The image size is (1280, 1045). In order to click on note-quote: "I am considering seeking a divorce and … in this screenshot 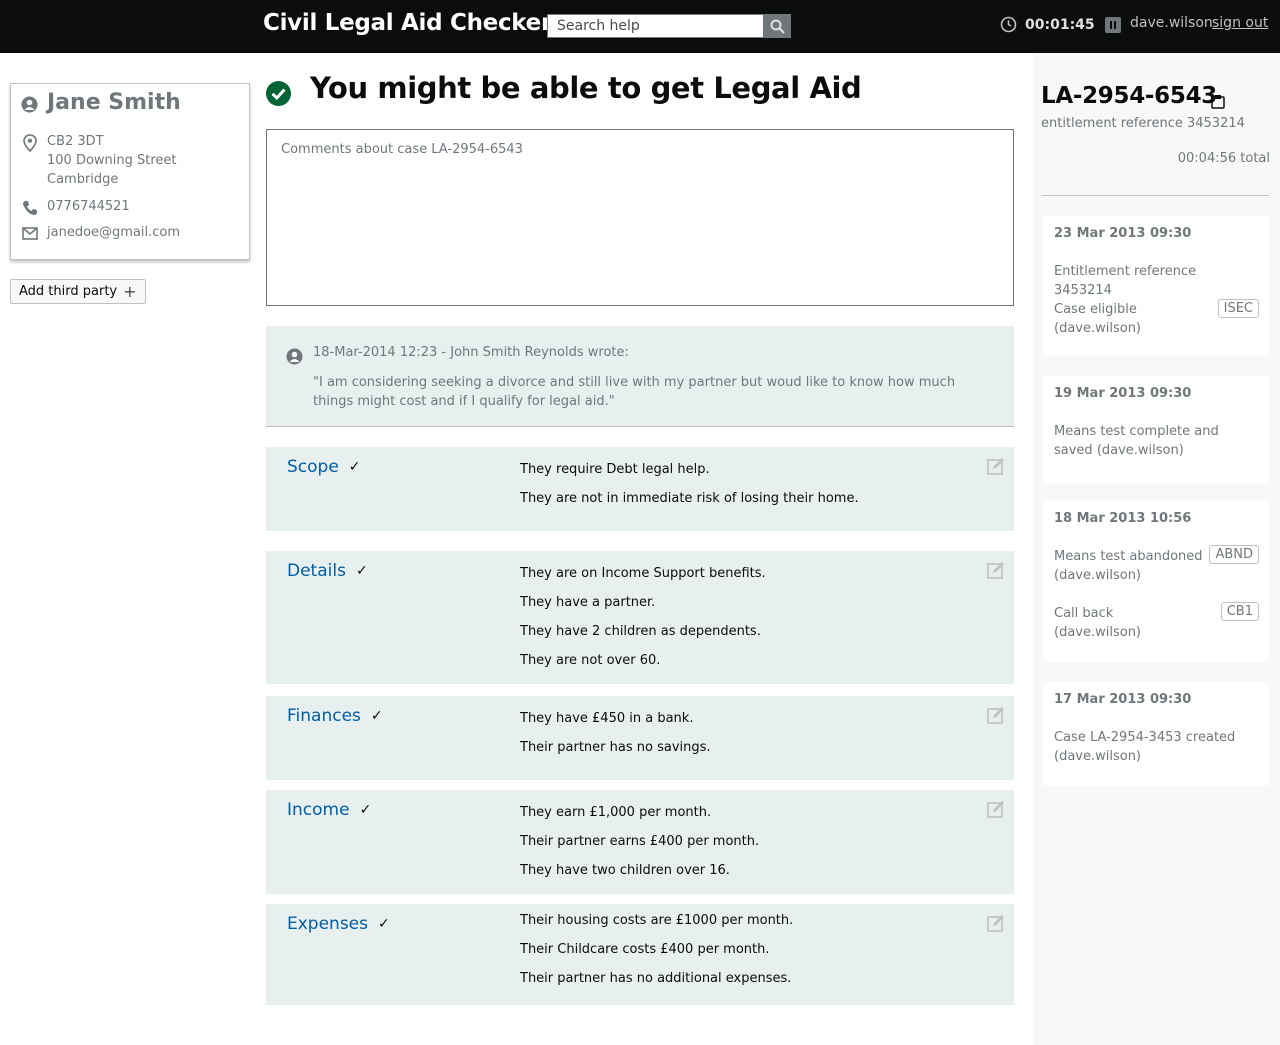, I will do `click(634, 392)`.